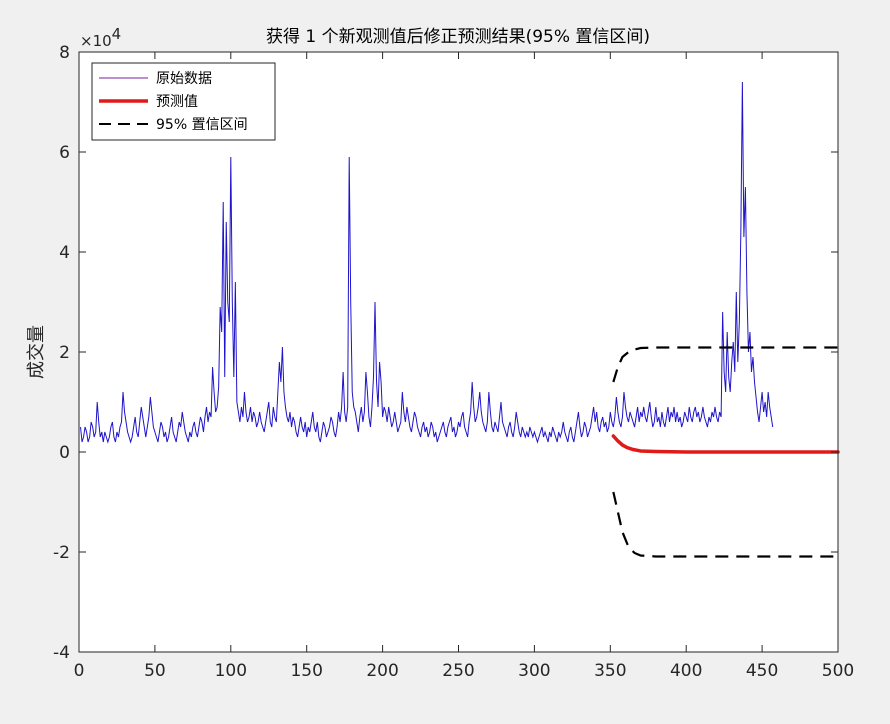 This screenshot has height=724, width=890. Describe the element at coordinates (184, 79) in the screenshot. I see `legend-label-raw: 原始数据` at that location.